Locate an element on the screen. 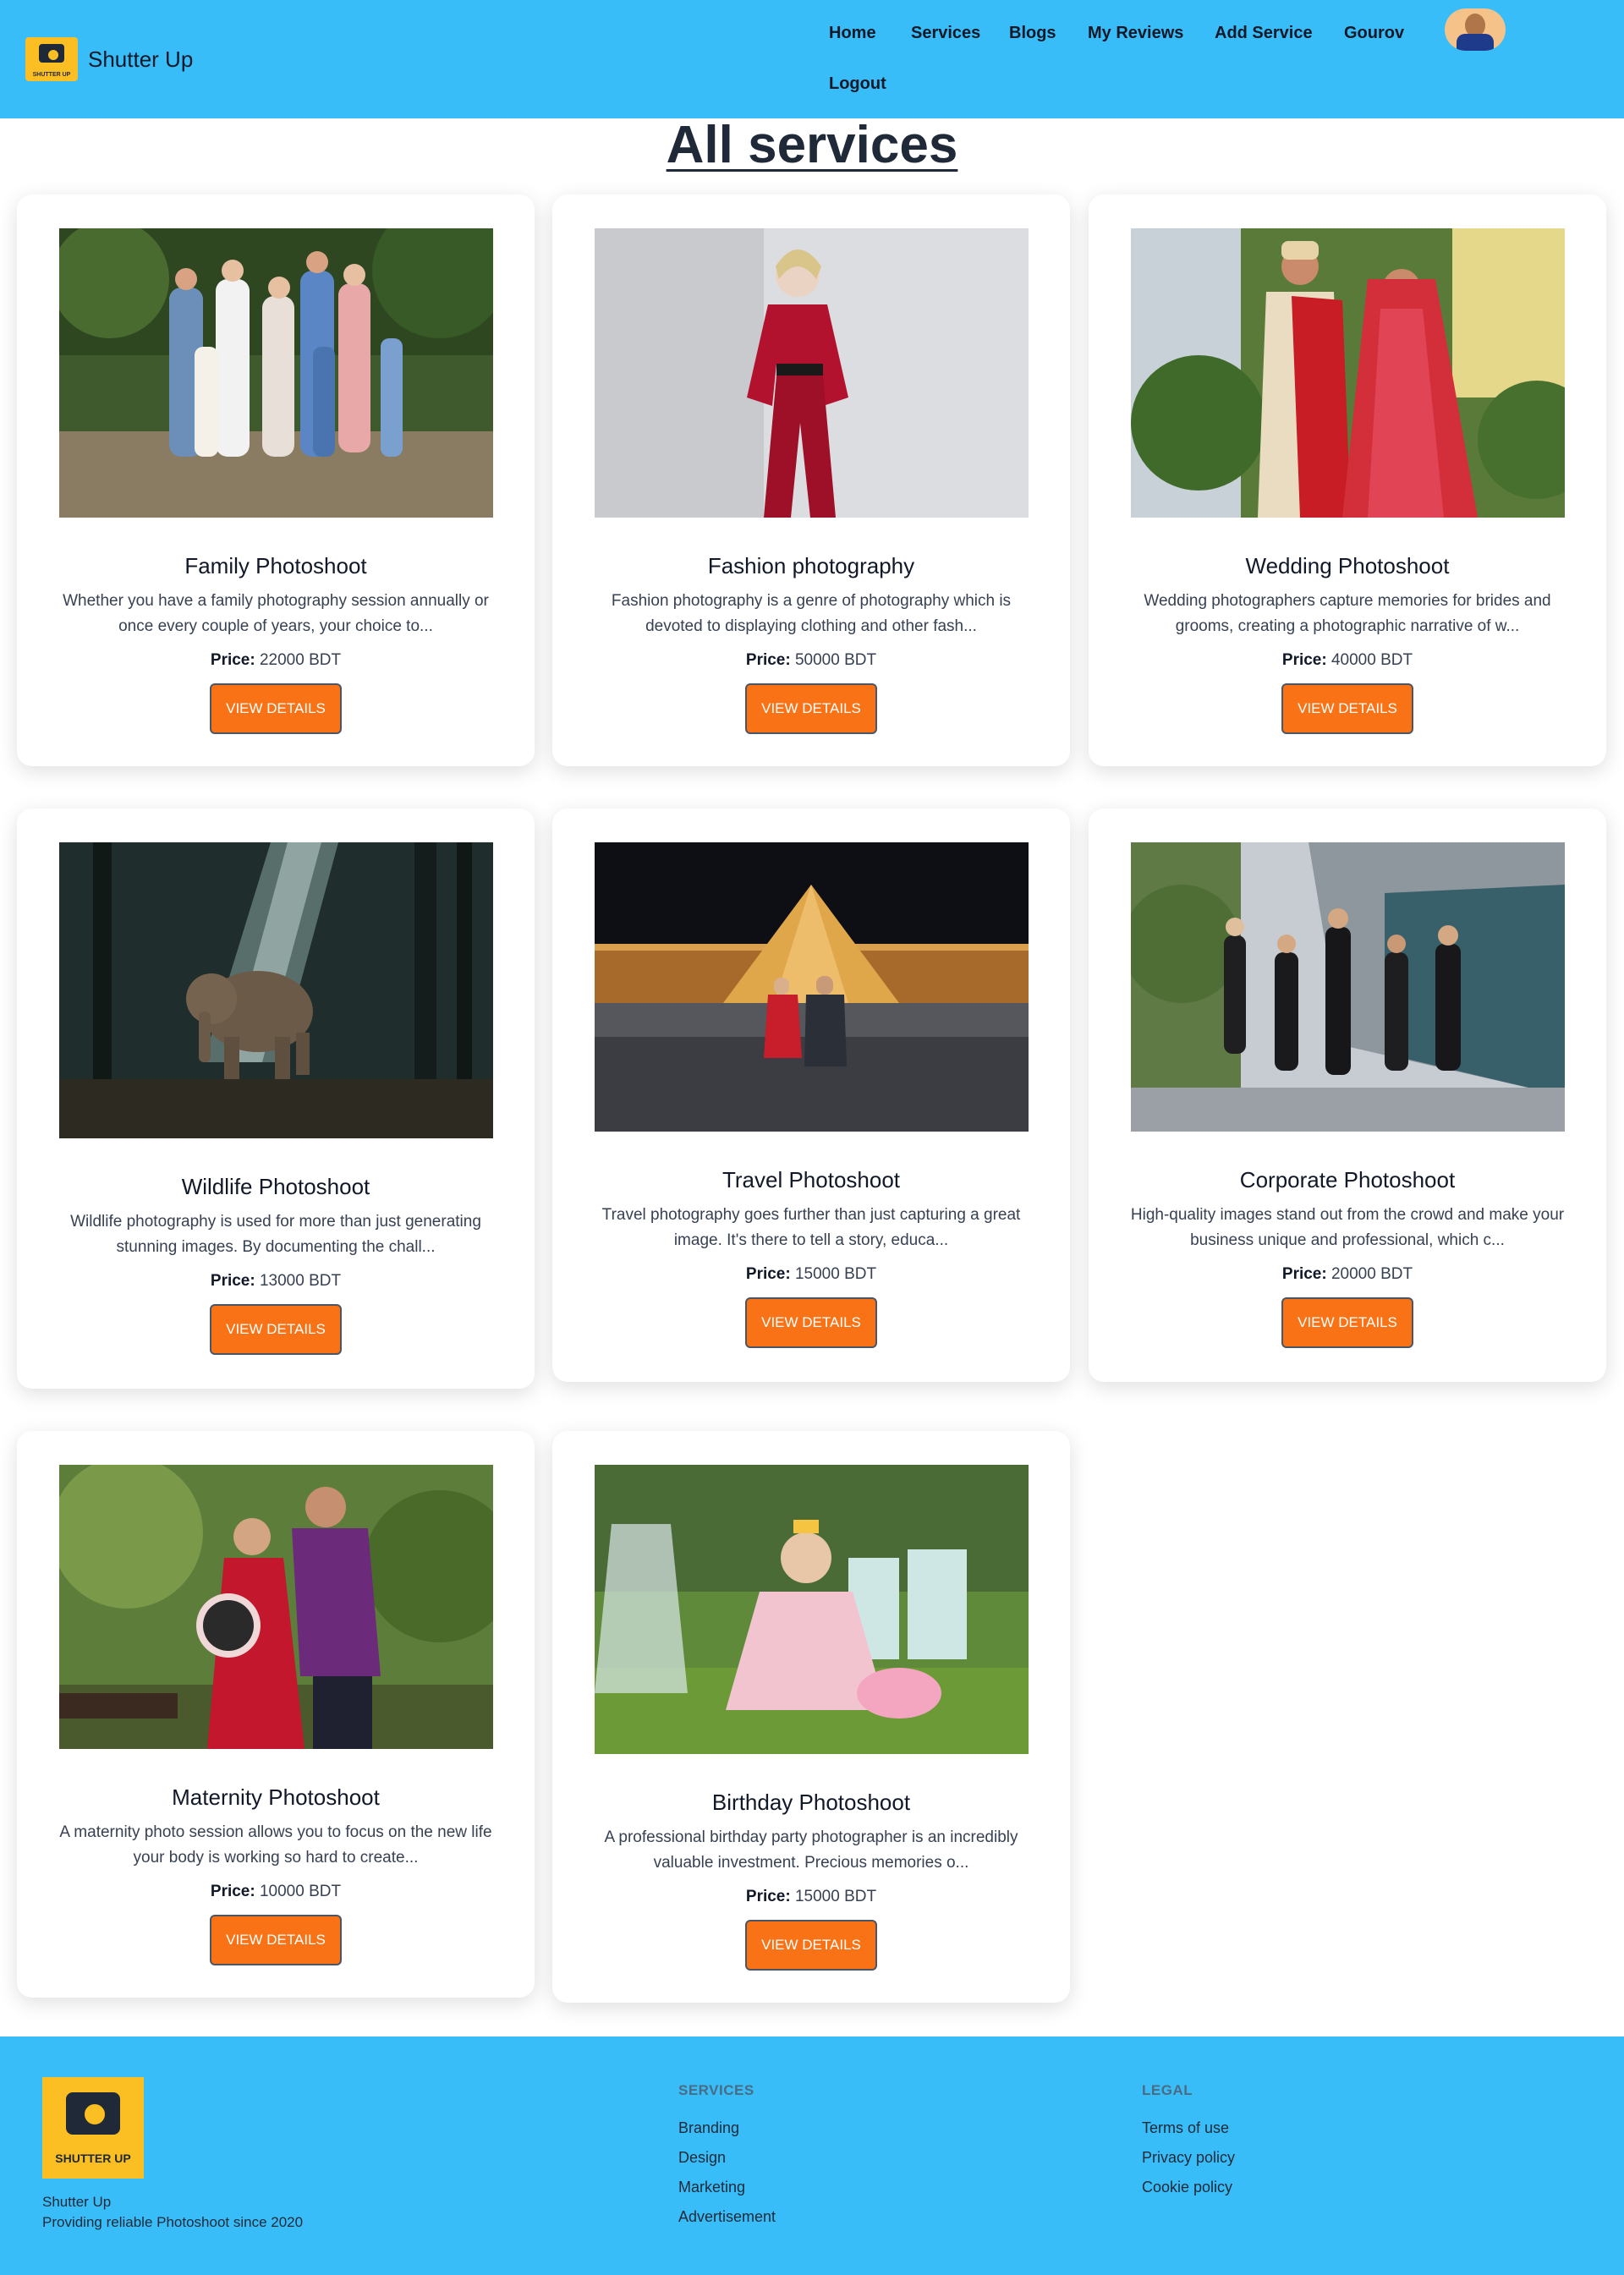 The width and height of the screenshot is (1624, 2275). service-title: Travel Photoshoot is located at coordinates (811, 1179).